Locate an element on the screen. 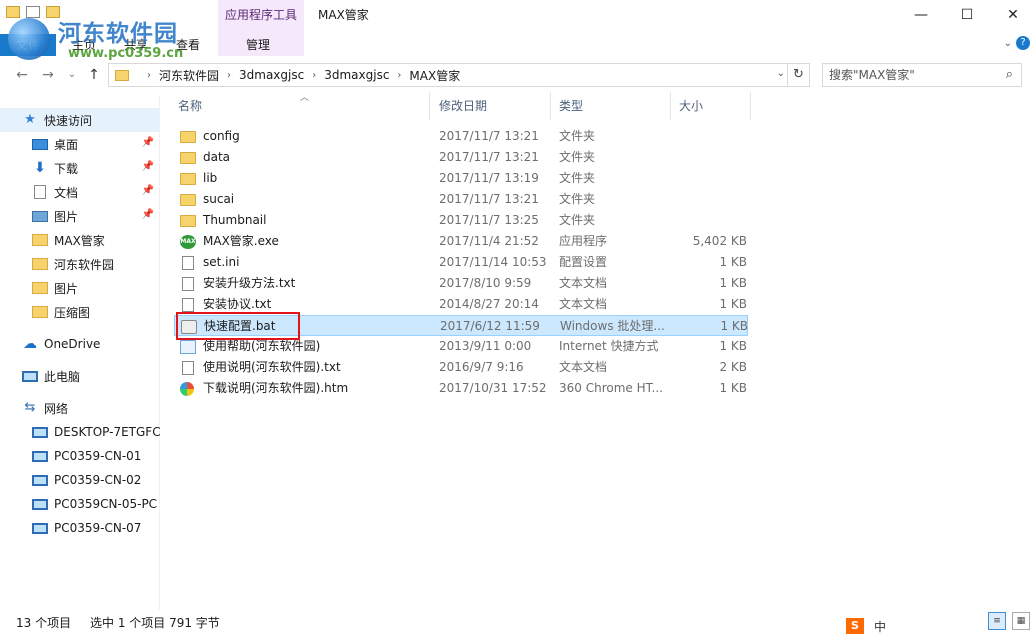 This screenshot has width=1036, height=634. chevron-down-icon: ⌄ is located at coordinates (781, 73).